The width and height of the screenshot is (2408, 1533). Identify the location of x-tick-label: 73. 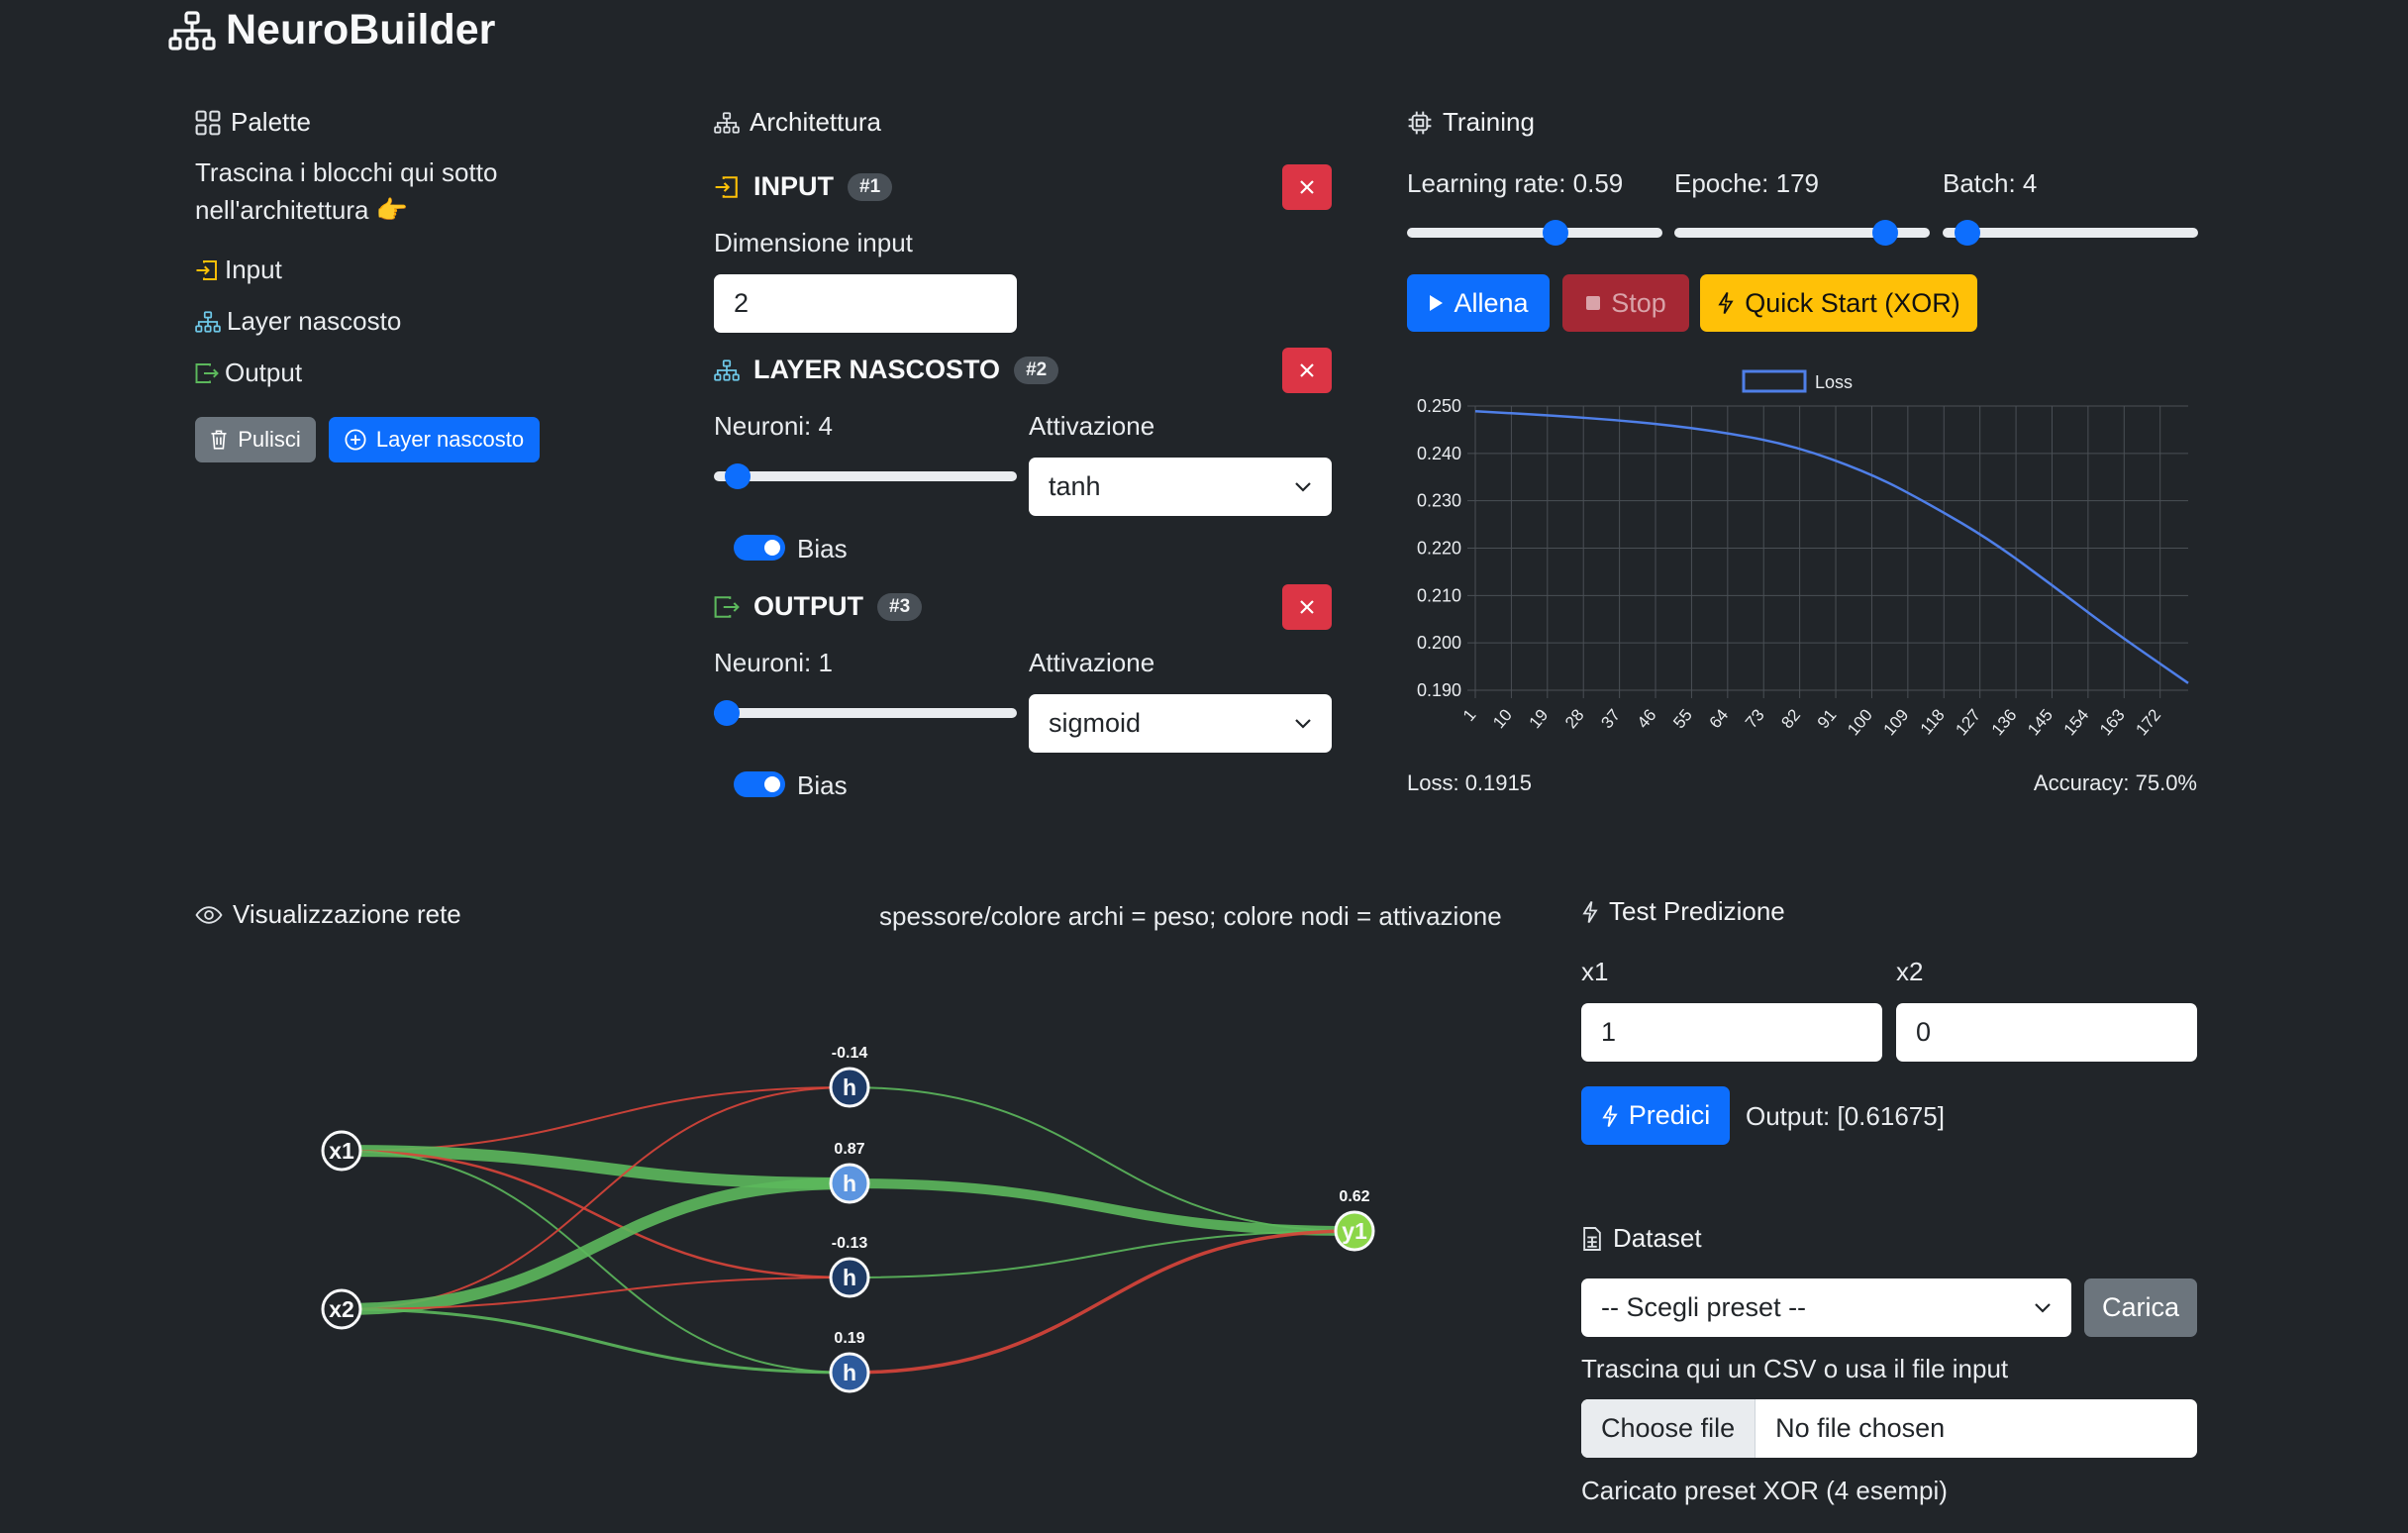
(1755, 718).